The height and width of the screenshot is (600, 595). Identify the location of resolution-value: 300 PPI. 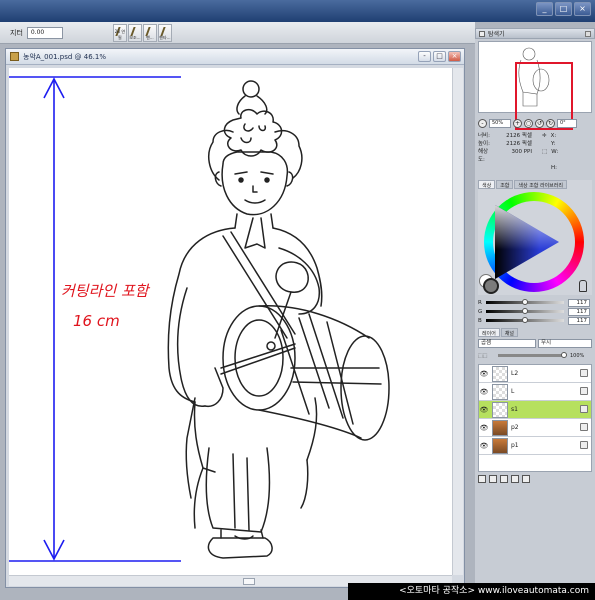
(521, 152).